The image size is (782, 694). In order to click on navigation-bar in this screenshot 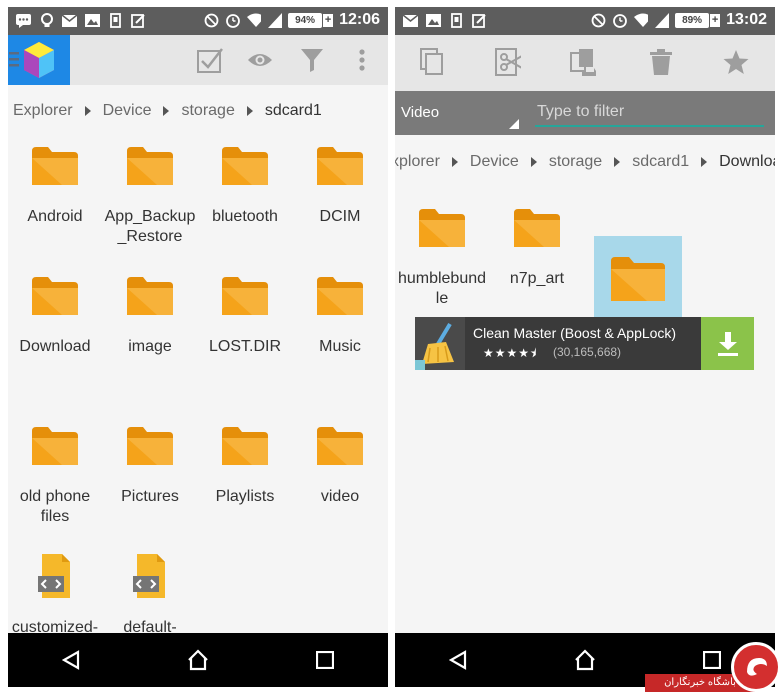, I will do `click(198, 660)`.